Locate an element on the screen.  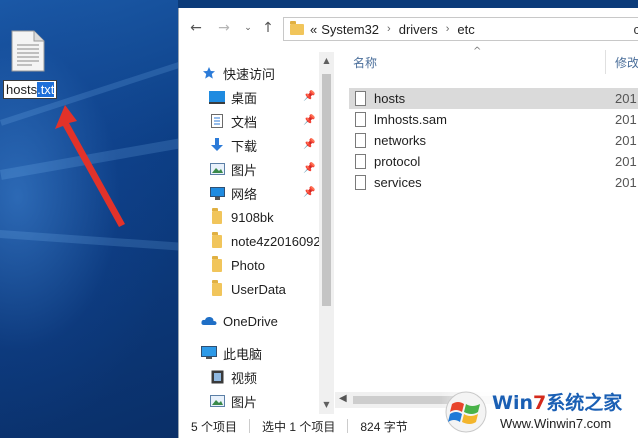
windows-logo-icon is located at coordinates (466, 412).